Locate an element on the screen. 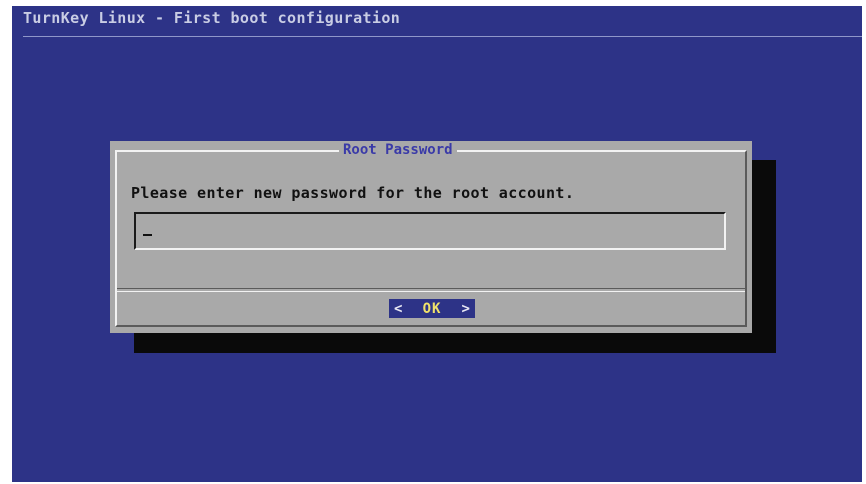  ok-right-bracket: > is located at coordinates (465, 308).